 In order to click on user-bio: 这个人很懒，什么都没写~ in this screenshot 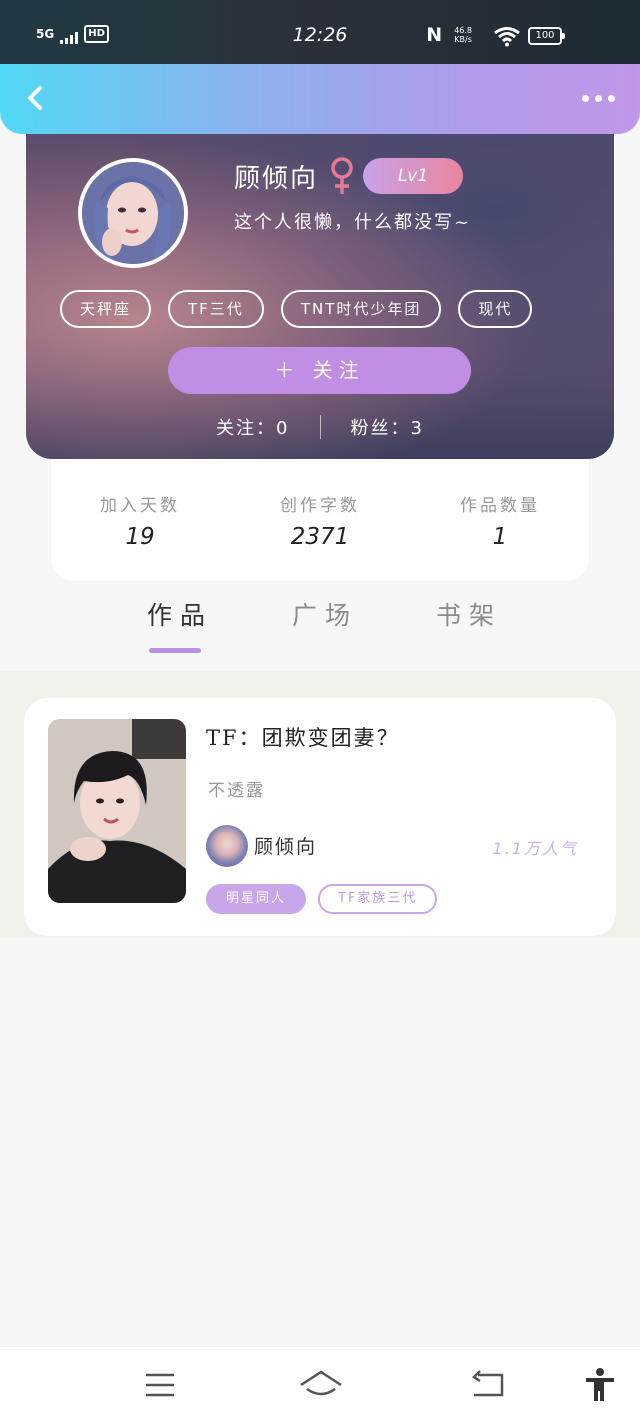, I will do `click(353, 222)`.